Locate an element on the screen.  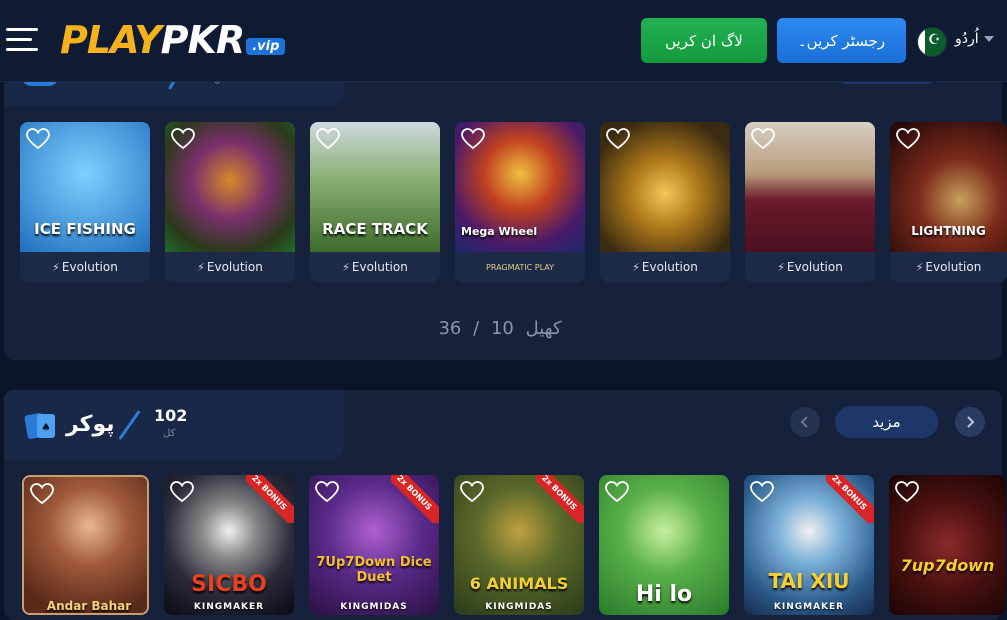
game-thumbnail: LIGHTNING is located at coordinates (948, 187).